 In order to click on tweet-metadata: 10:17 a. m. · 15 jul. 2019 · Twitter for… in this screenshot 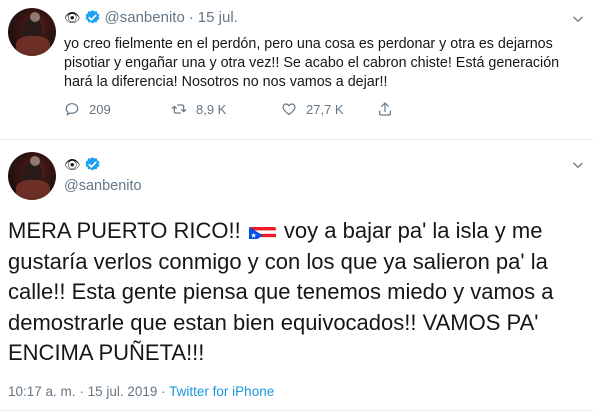, I will do `click(141, 391)`.